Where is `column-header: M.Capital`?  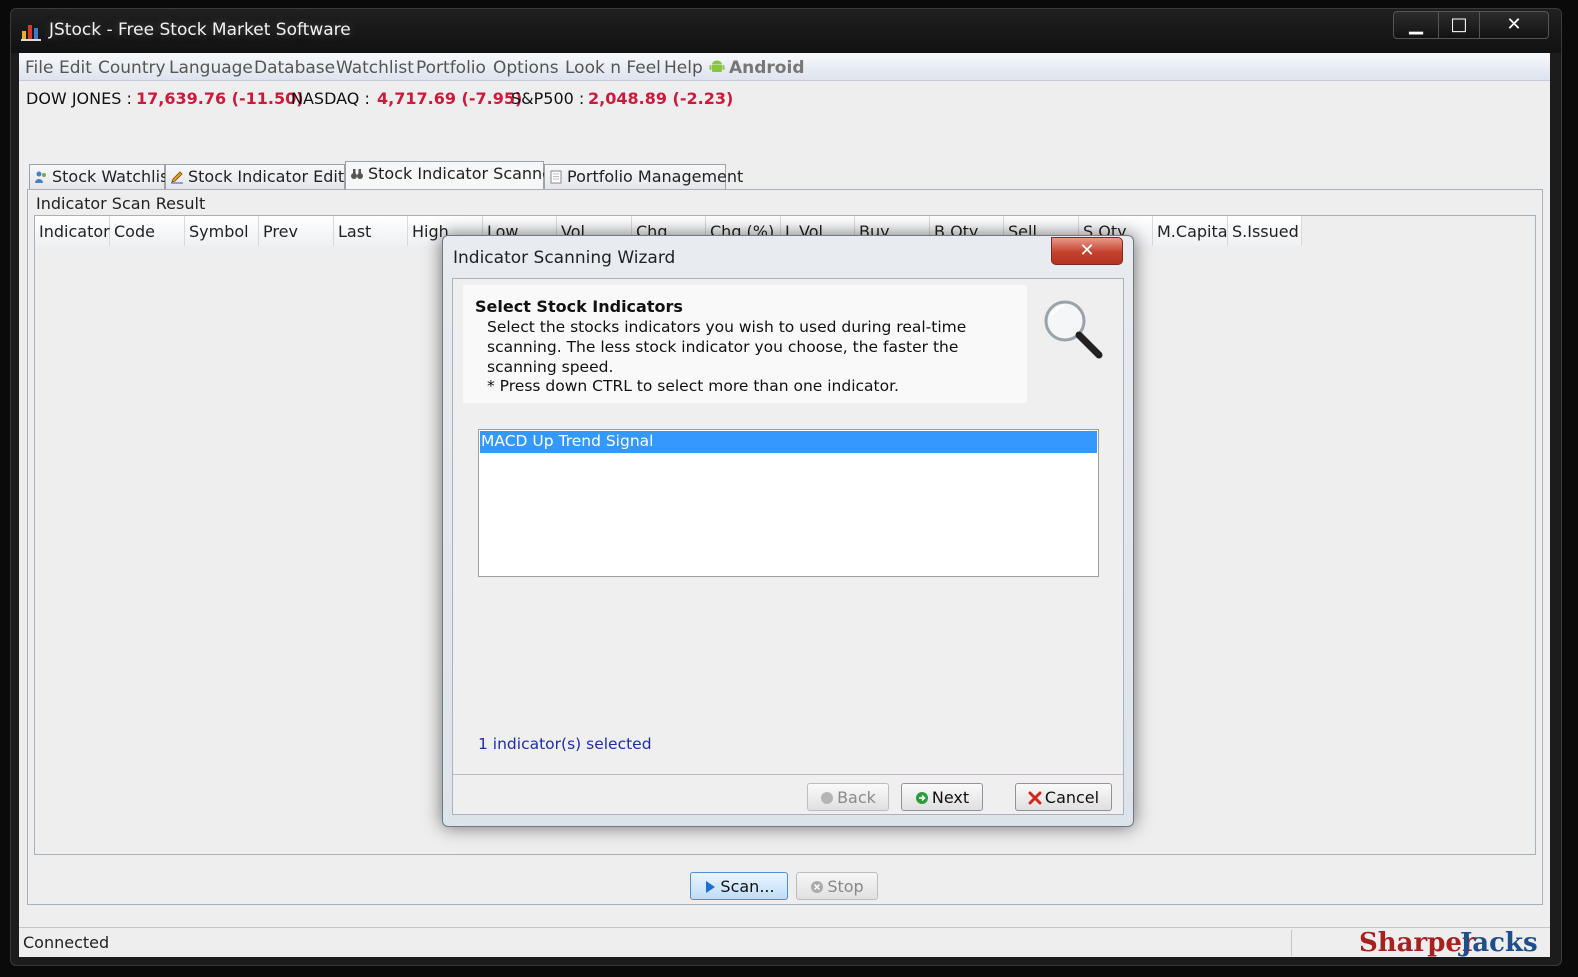
column-header: M.Capital is located at coordinates (1192, 231).